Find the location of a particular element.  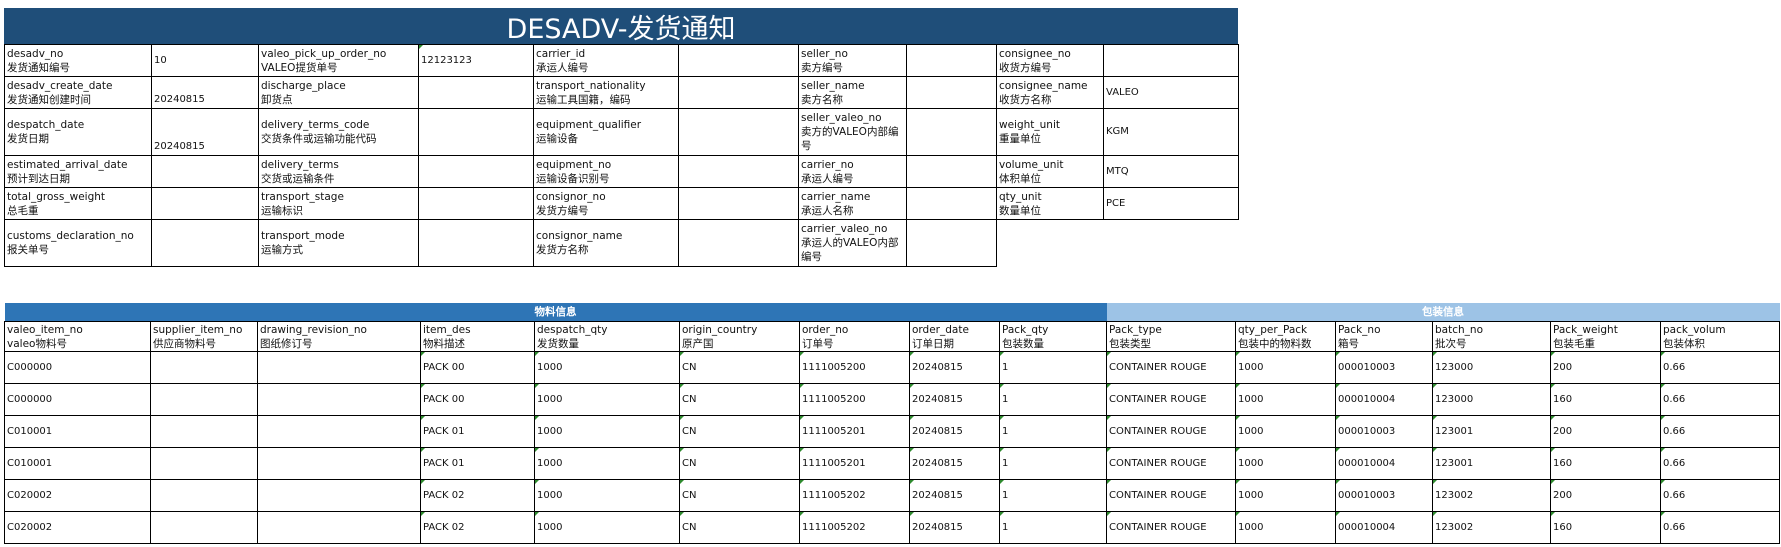

field-value: KGM is located at coordinates (1171, 132).